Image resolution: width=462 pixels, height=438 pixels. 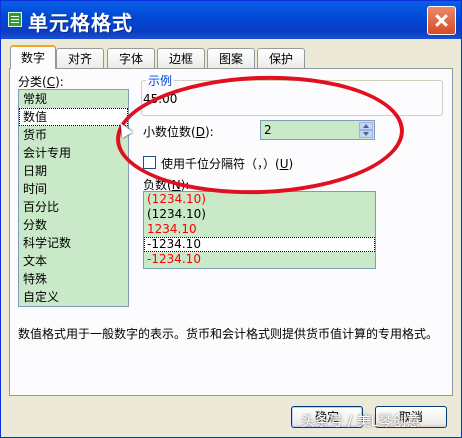 What do you see at coordinates (181, 58) in the screenshot?
I see `tab-border: 边框` at bounding box center [181, 58].